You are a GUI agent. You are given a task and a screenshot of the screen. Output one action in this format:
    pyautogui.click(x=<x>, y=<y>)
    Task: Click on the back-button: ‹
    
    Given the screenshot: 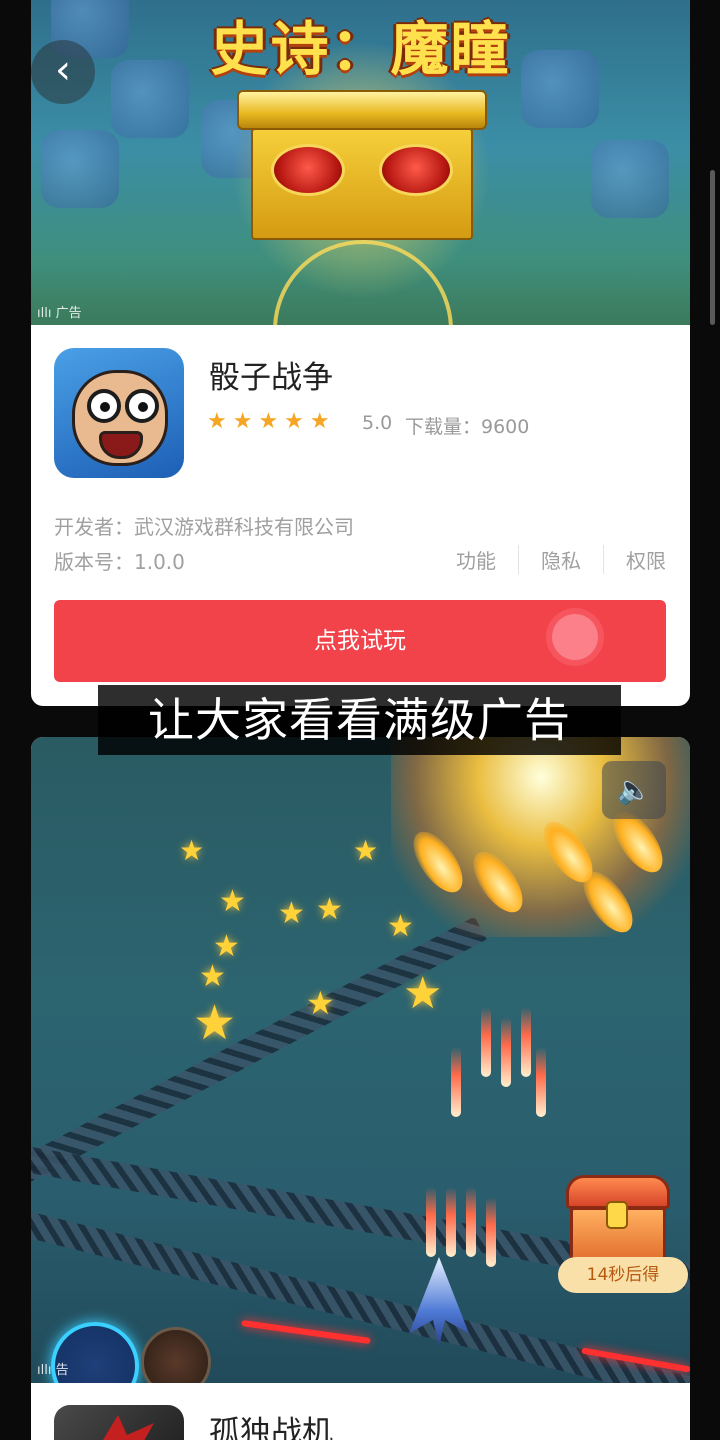 What is the action you would take?
    pyautogui.click(x=63, y=72)
    